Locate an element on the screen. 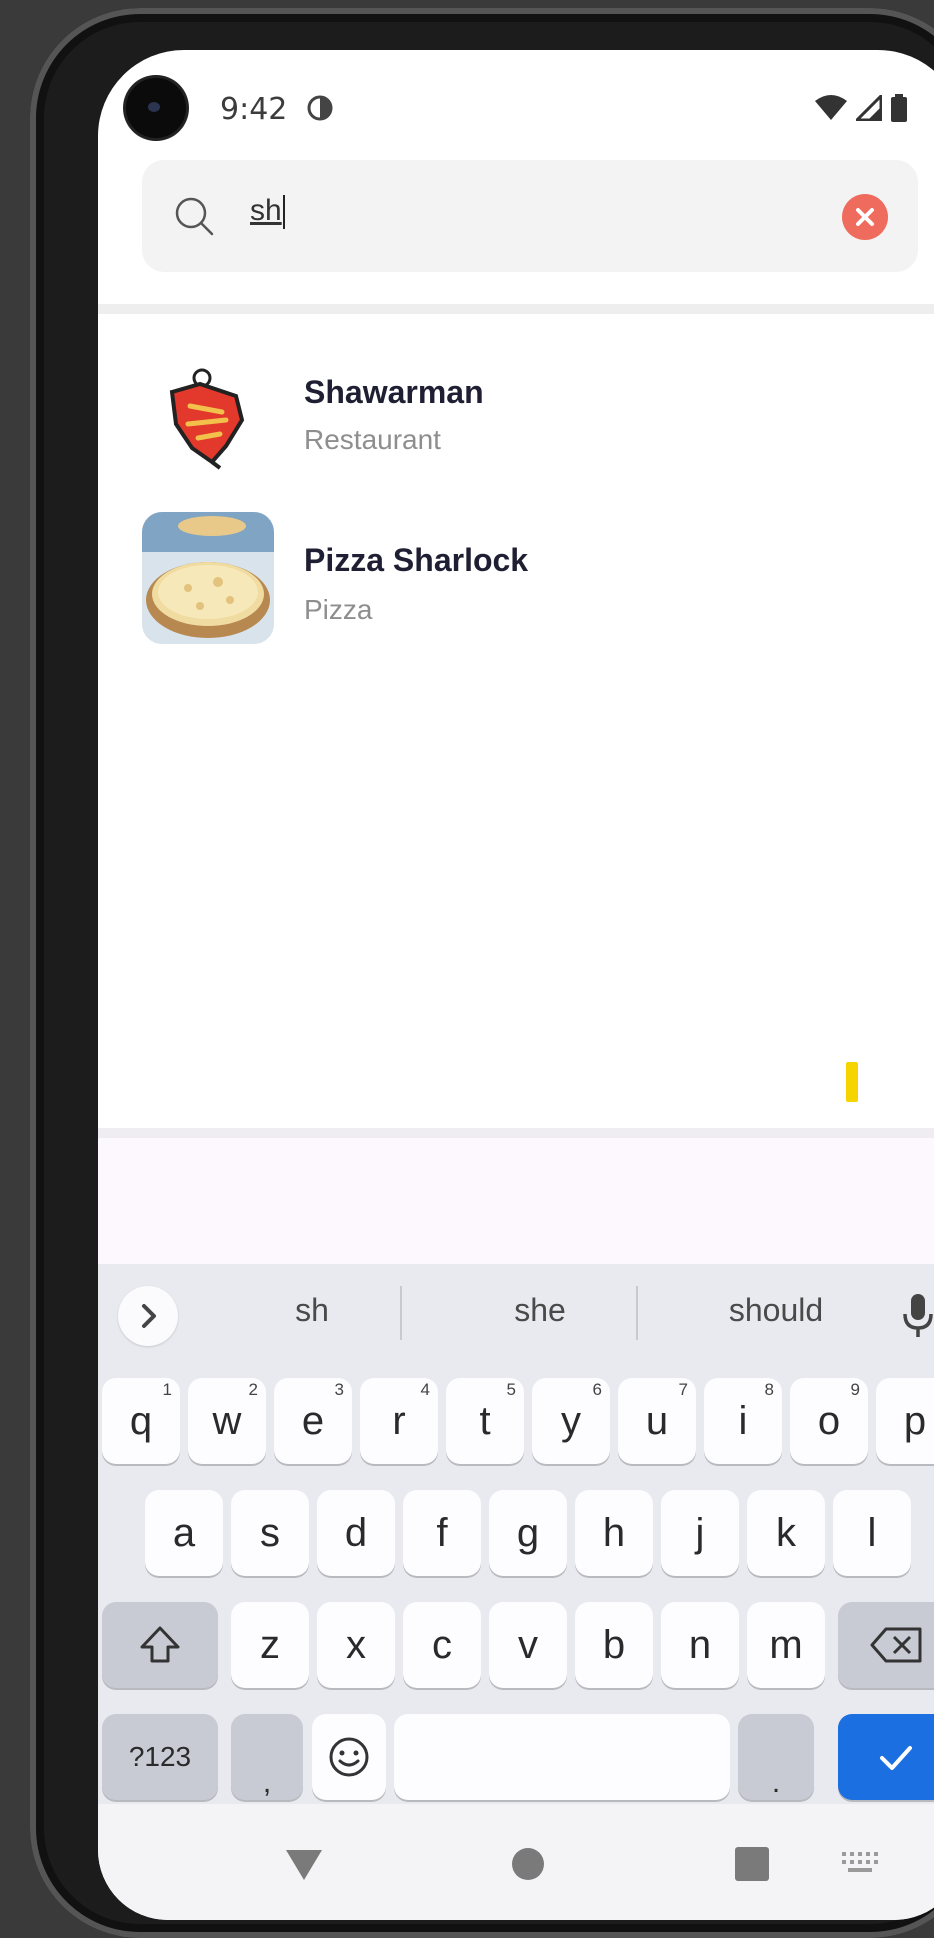 This screenshot has width=934, height=1938. data-saver-icon is located at coordinates (320, 108).